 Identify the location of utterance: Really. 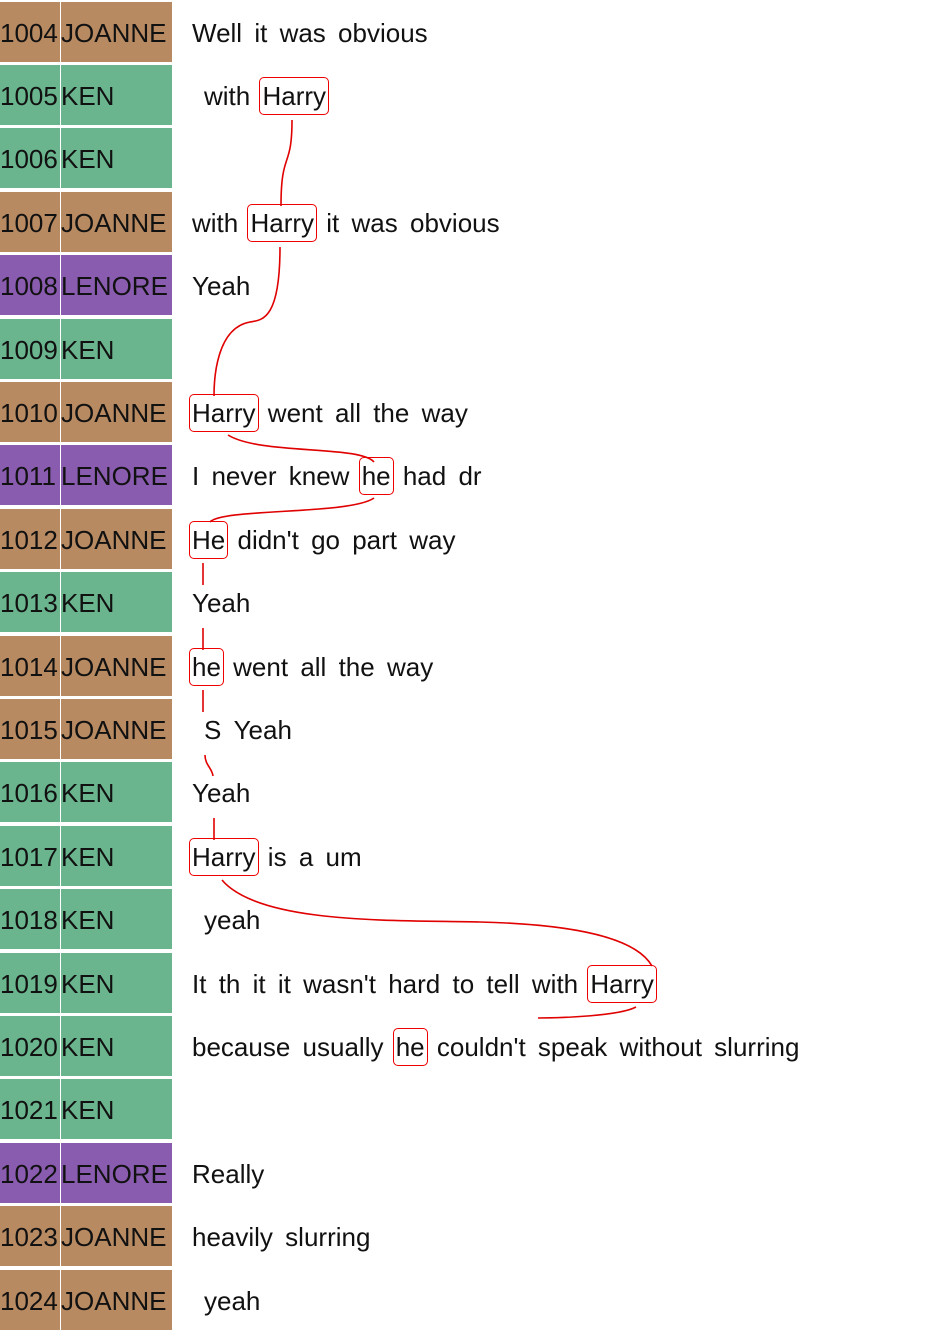
(228, 1174).